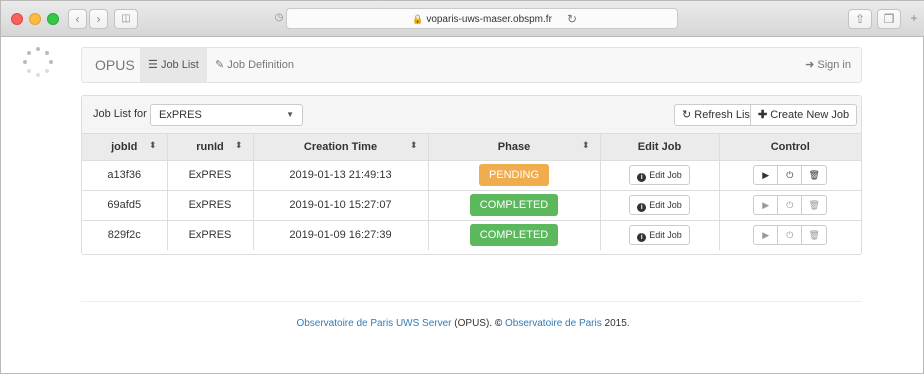  Describe the element at coordinates (98, 19) in the screenshot. I see `forward-icon: ›` at that location.